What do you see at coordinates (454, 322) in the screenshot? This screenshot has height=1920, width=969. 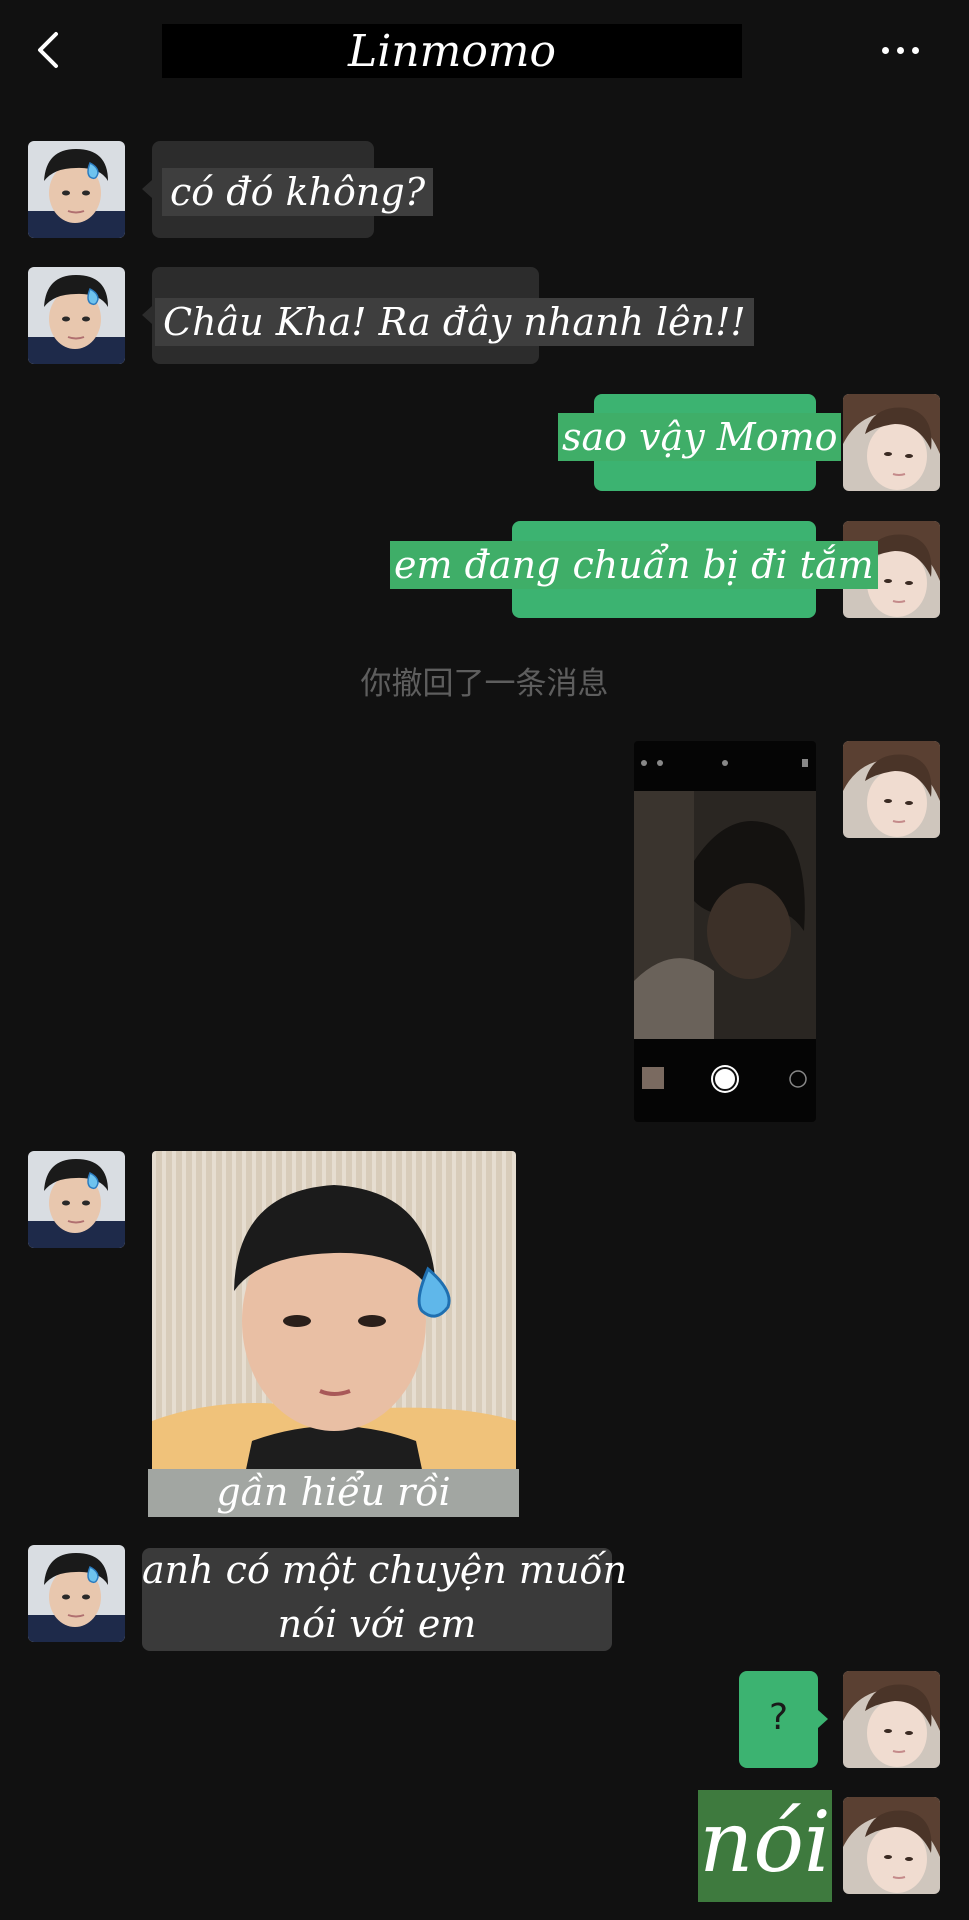 I see `message-text: Châu Kha! Ra đây nhanh lên!!` at bounding box center [454, 322].